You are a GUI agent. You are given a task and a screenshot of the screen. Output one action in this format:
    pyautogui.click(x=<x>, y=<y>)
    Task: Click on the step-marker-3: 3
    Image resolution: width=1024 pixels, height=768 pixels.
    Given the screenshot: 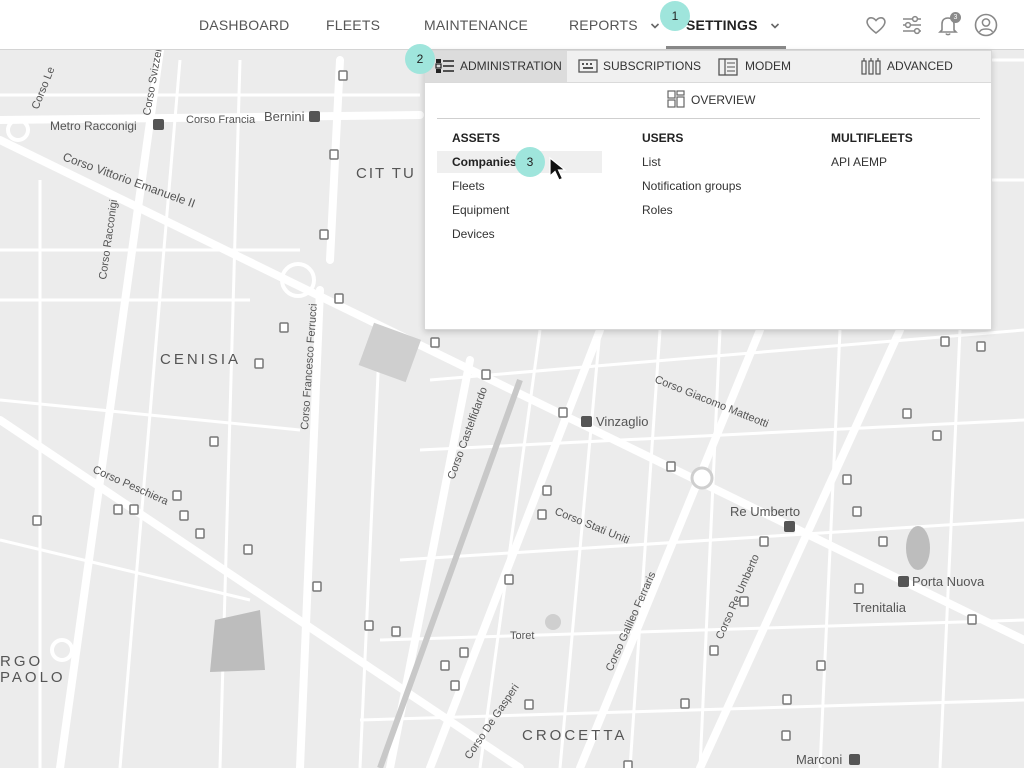 What is the action you would take?
    pyautogui.click(x=530, y=162)
    